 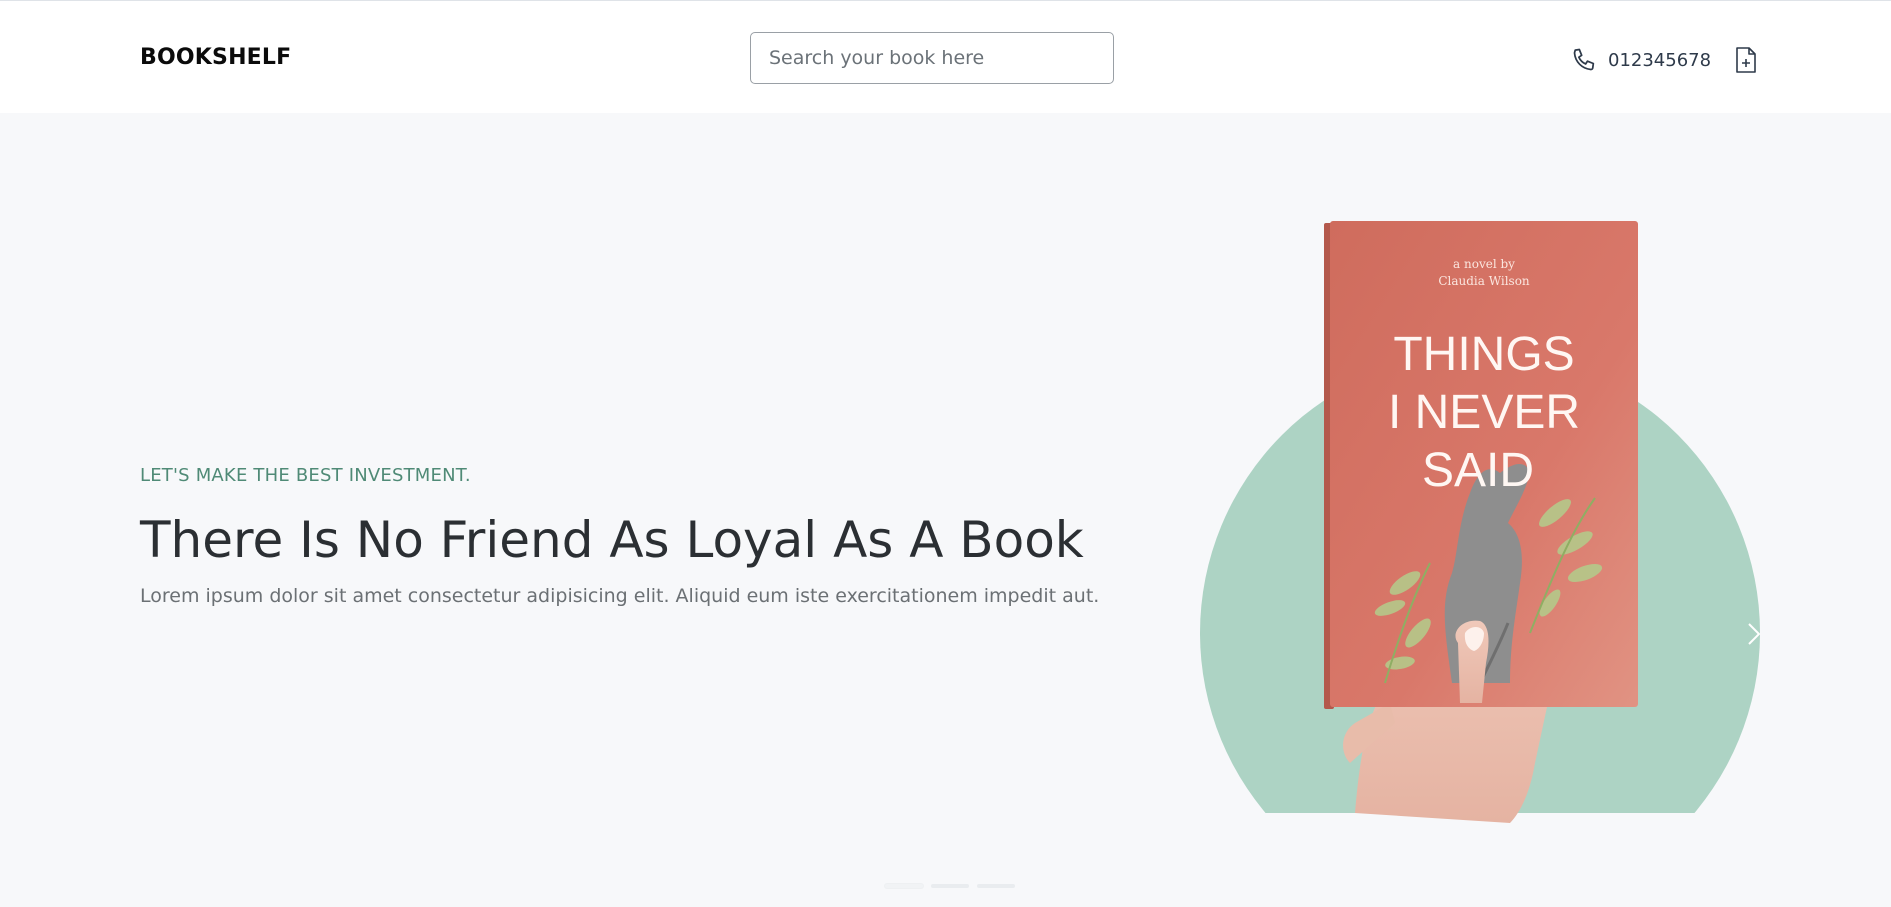 I want to click on book-title-line-2: I NEVER, so click(x=1484, y=412).